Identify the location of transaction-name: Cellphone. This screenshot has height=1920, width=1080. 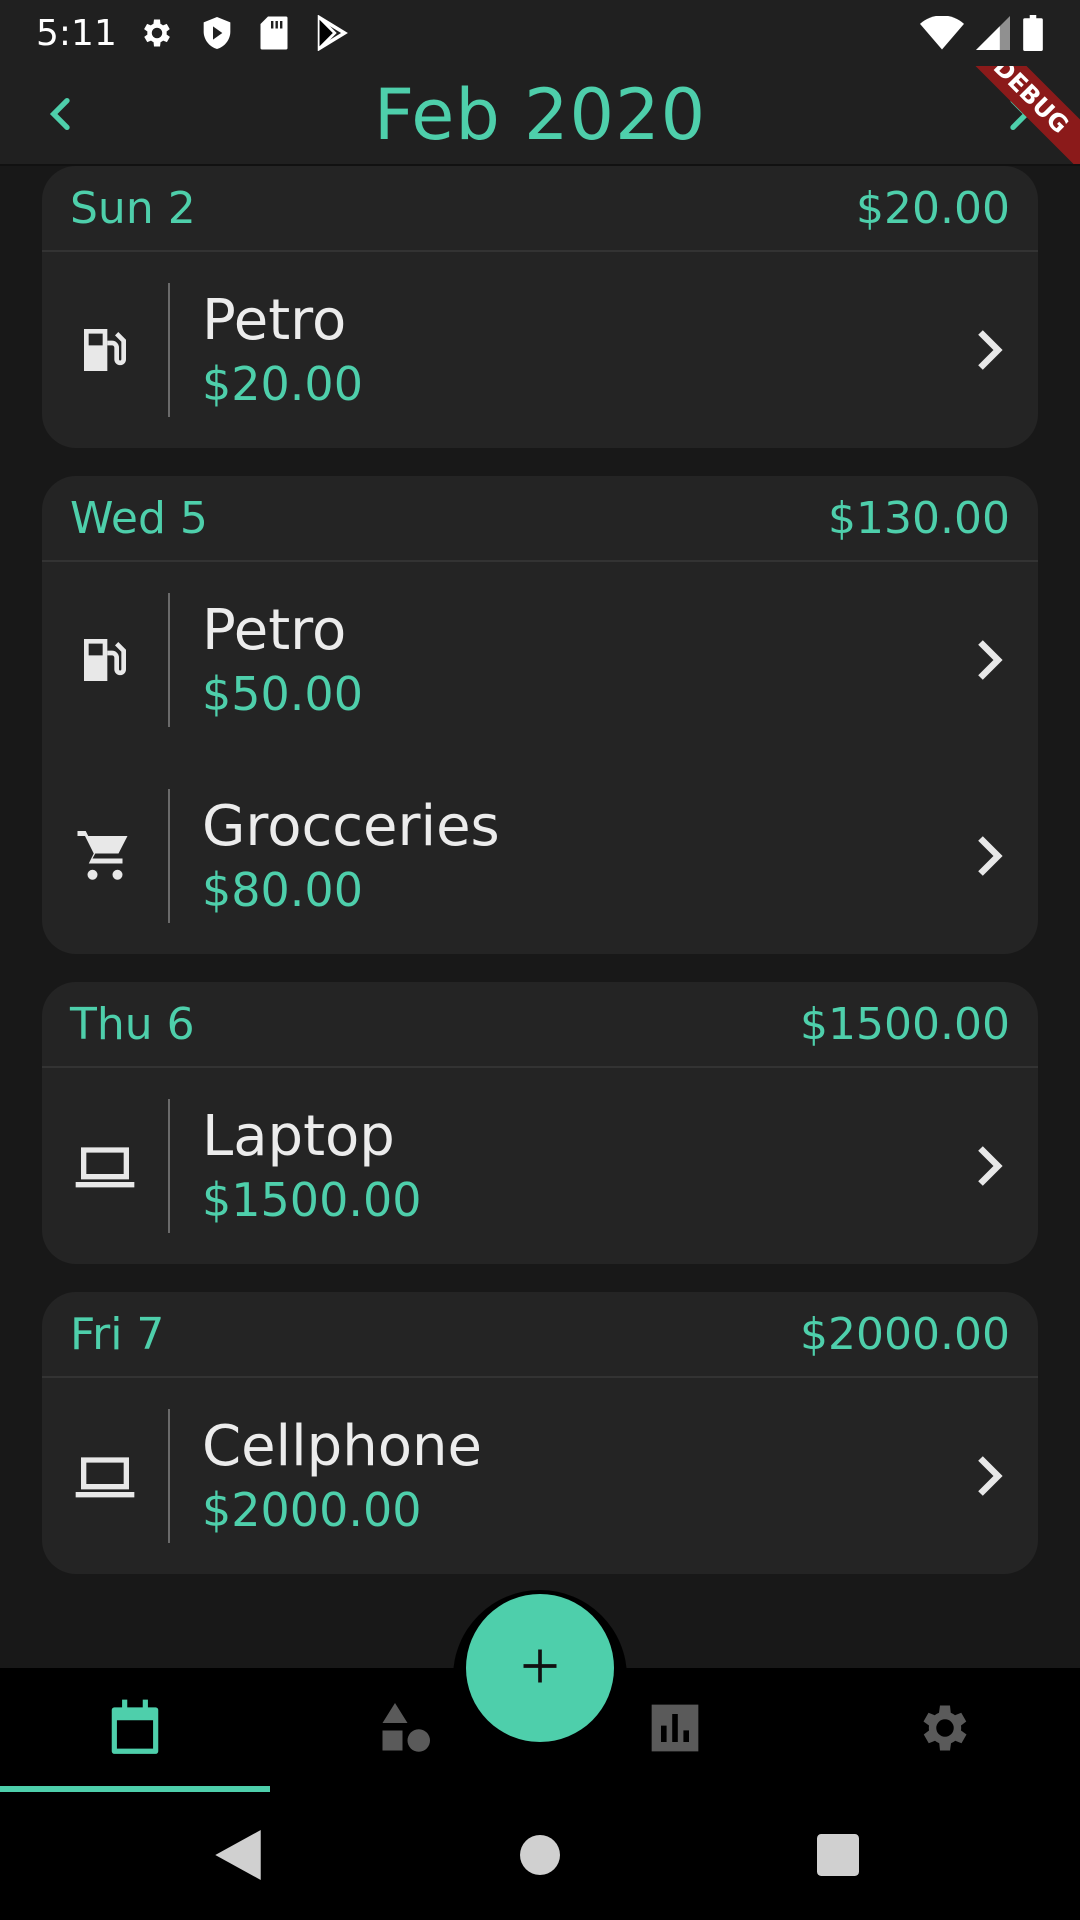
(342, 1446).